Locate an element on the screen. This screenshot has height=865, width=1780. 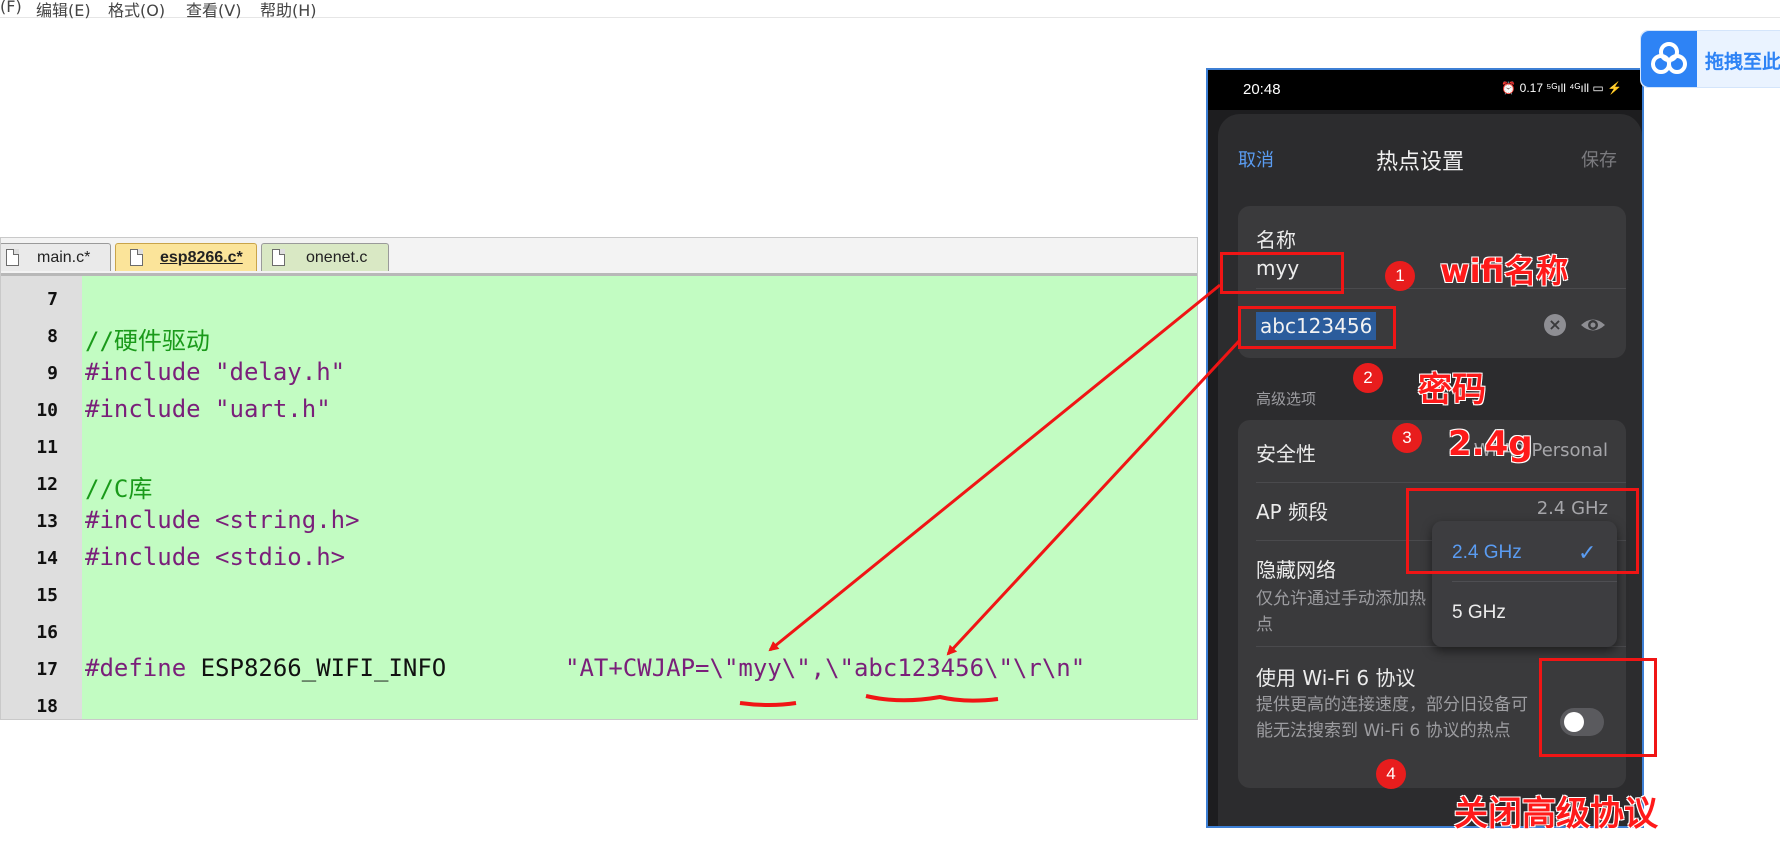
name-label: 名称 is located at coordinates (1276, 240).